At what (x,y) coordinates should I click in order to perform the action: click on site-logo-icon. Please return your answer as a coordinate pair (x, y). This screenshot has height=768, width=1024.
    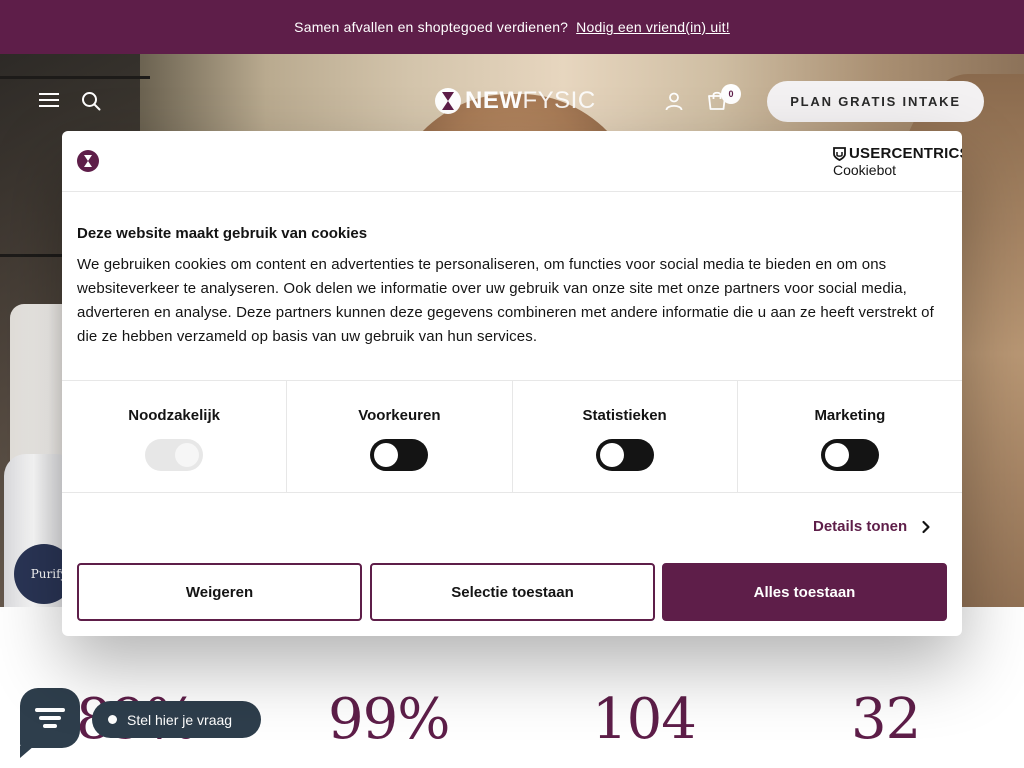
    Looking at the image, I should click on (88, 161).